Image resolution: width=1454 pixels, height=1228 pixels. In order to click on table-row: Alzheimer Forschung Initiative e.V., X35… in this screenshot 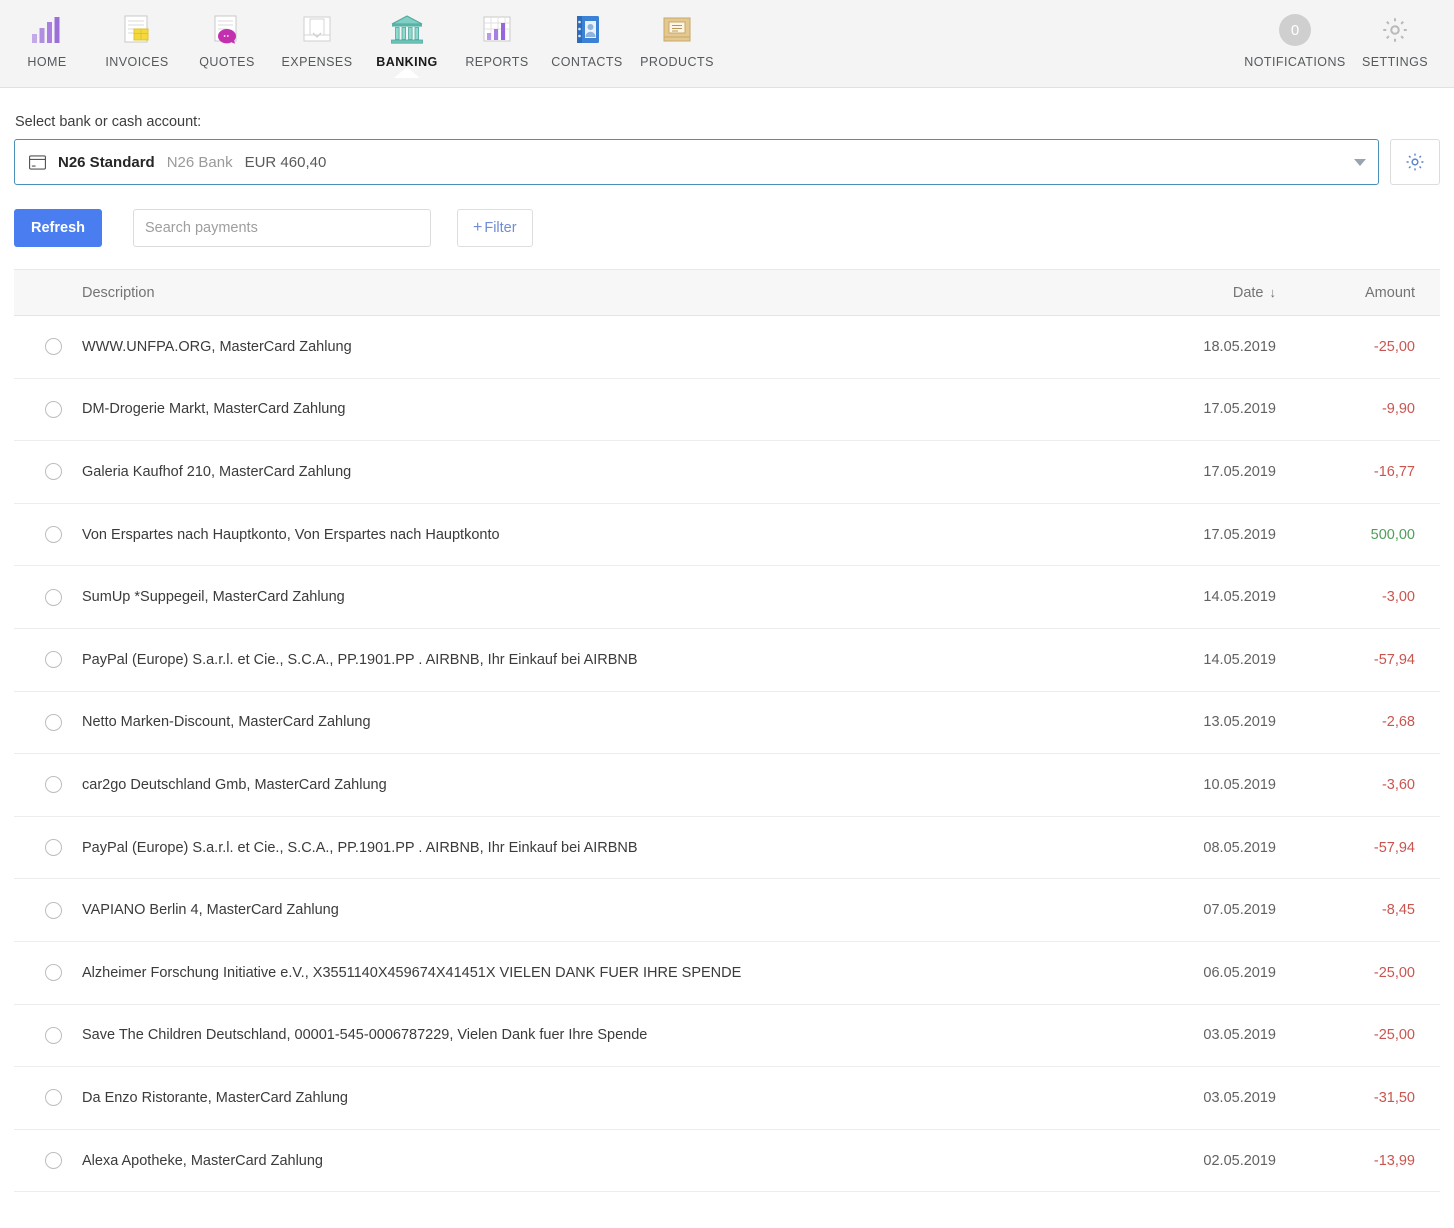, I will do `click(727, 973)`.